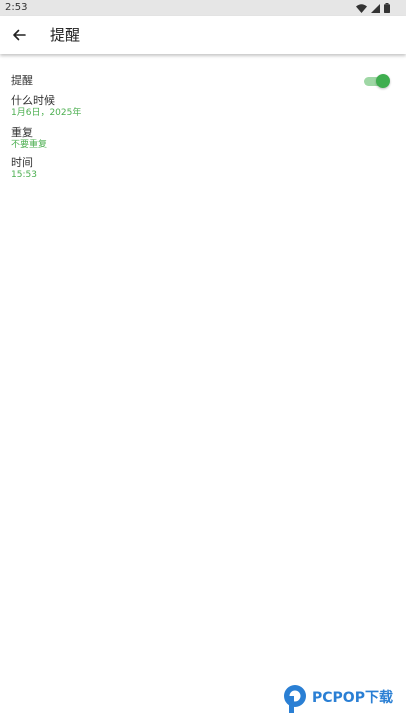 This screenshot has width=406, height=720. What do you see at coordinates (203, 109) in the screenshot?
I see `when-setting-row: 什么时候 1月6日，2025年` at bounding box center [203, 109].